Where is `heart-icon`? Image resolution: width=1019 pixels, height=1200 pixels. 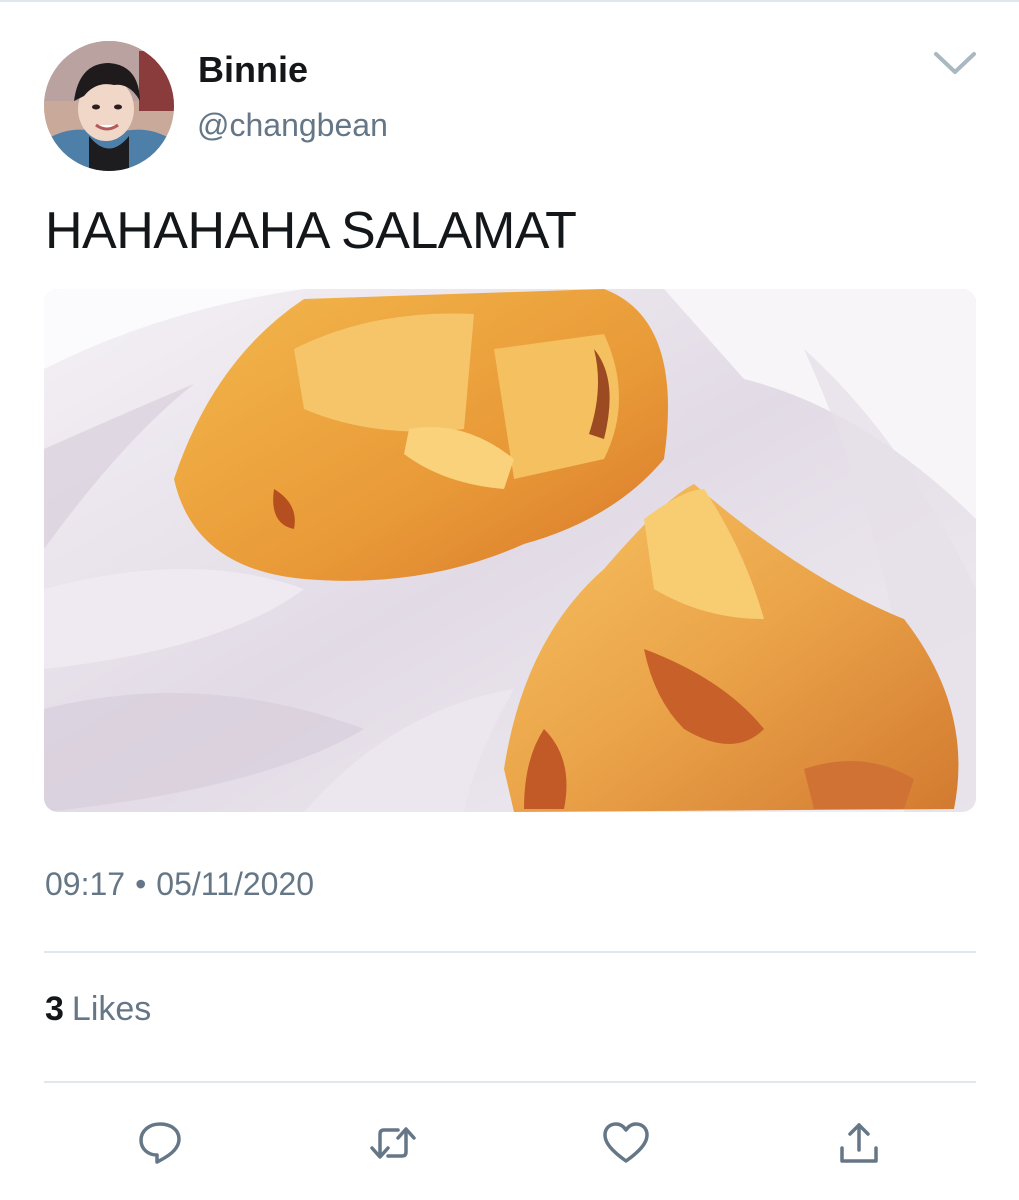
heart-icon is located at coordinates (626, 1142).